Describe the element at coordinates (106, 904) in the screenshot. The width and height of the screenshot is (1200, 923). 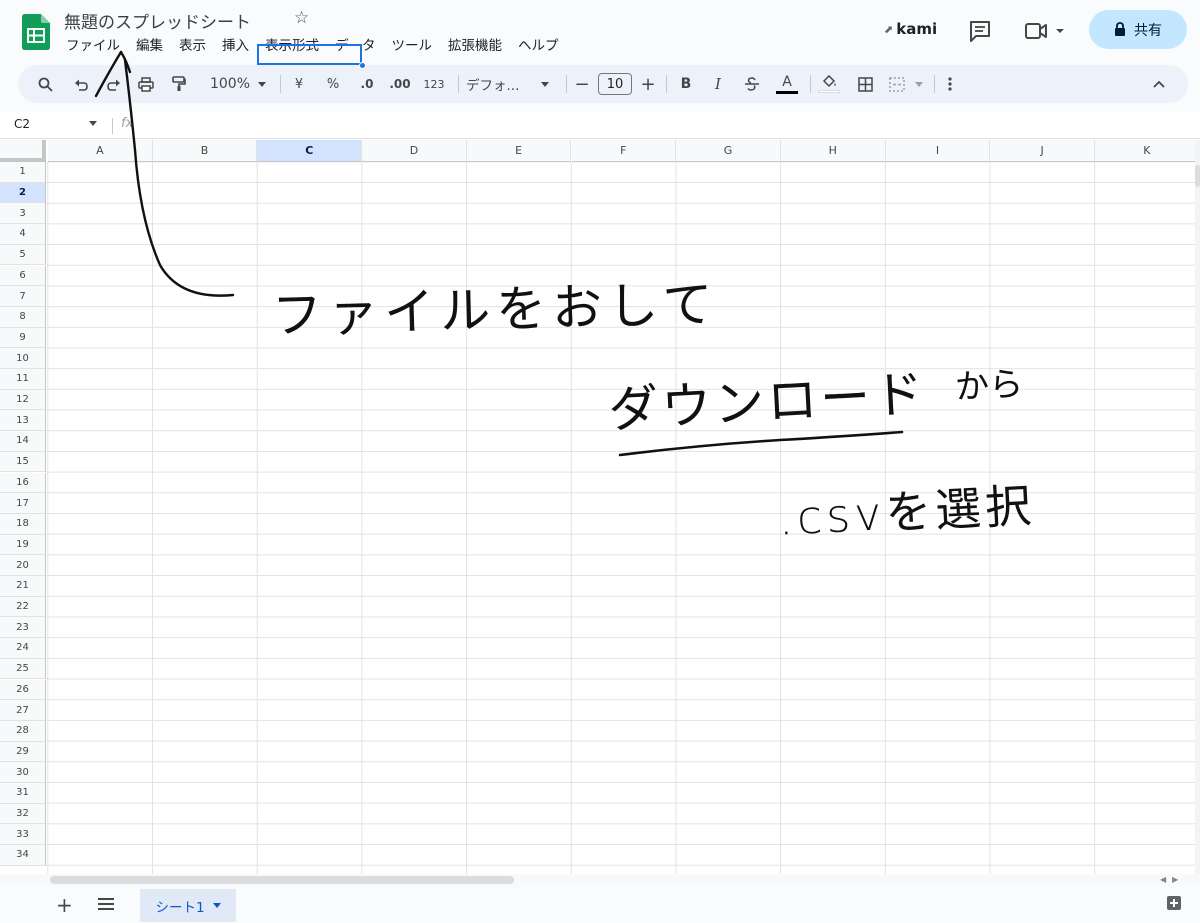
I see `all-sheets-menu-icon` at that location.